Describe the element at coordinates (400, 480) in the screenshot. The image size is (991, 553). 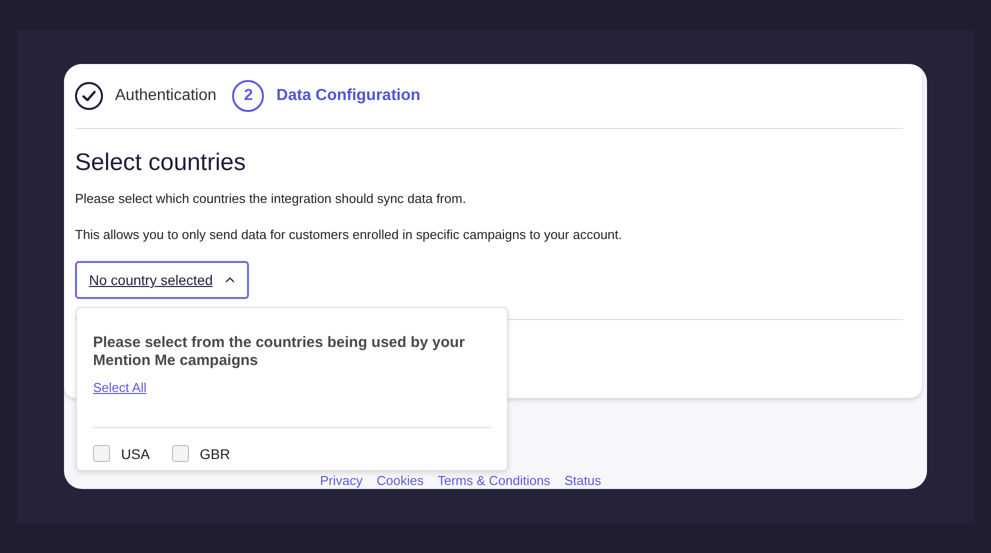
I see `footer-link: Cookies` at that location.